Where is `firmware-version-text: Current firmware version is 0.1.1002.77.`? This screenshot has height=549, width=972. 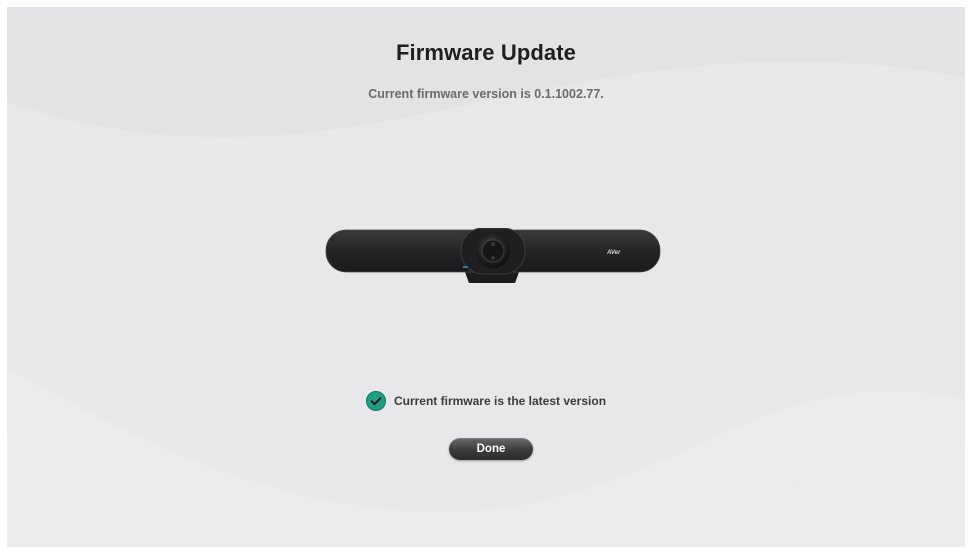 firmware-version-text: Current firmware version is 0.1.1002.77. is located at coordinates (486, 94).